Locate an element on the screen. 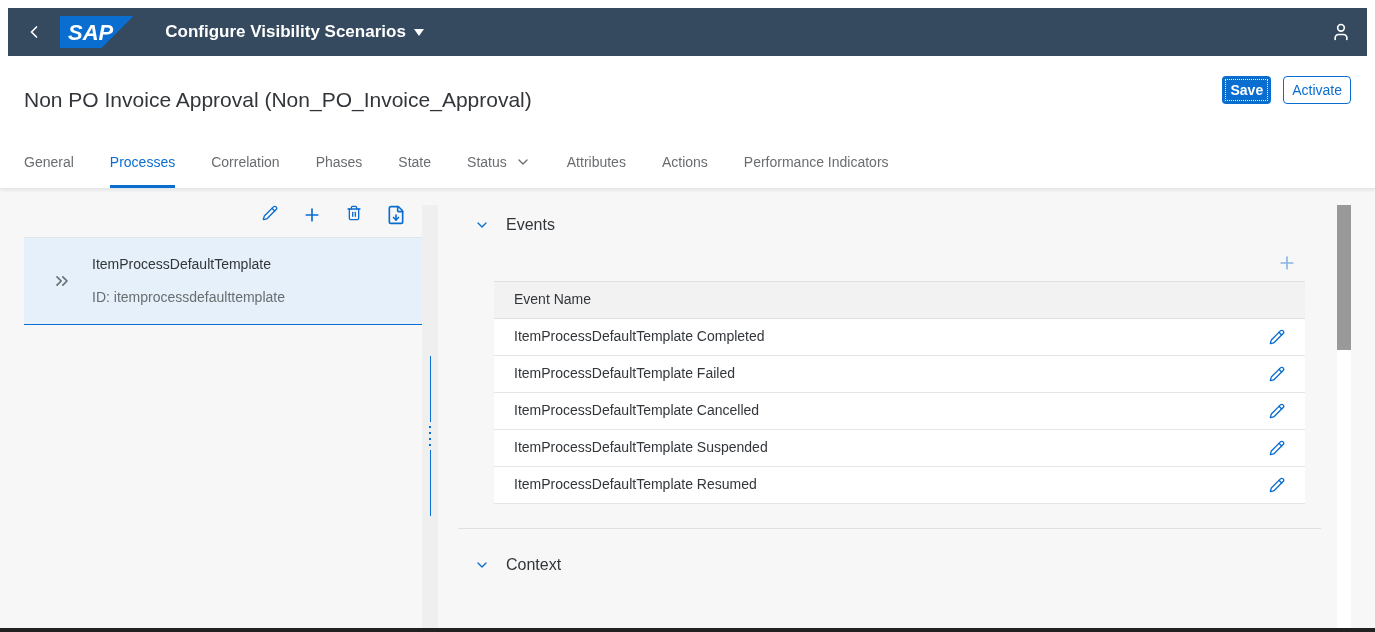 This screenshot has height=632, width=1375. event-name-cell-text: ItemProcessDefaultTemplate Failed is located at coordinates (624, 373).